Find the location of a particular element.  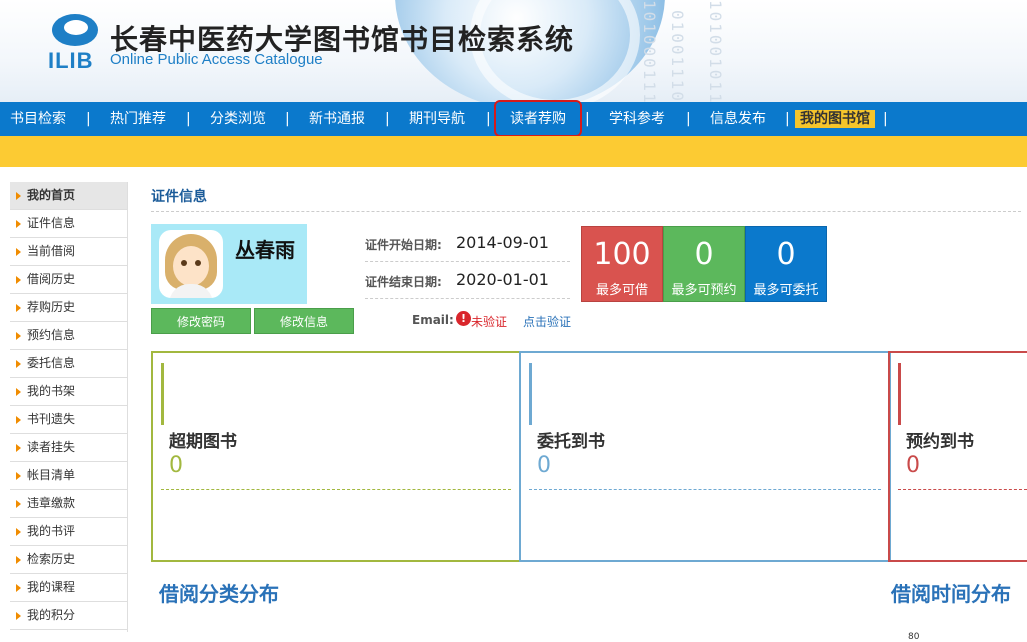

sidebar-item-delegation-info: 委托信息 is located at coordinates (69, 364).